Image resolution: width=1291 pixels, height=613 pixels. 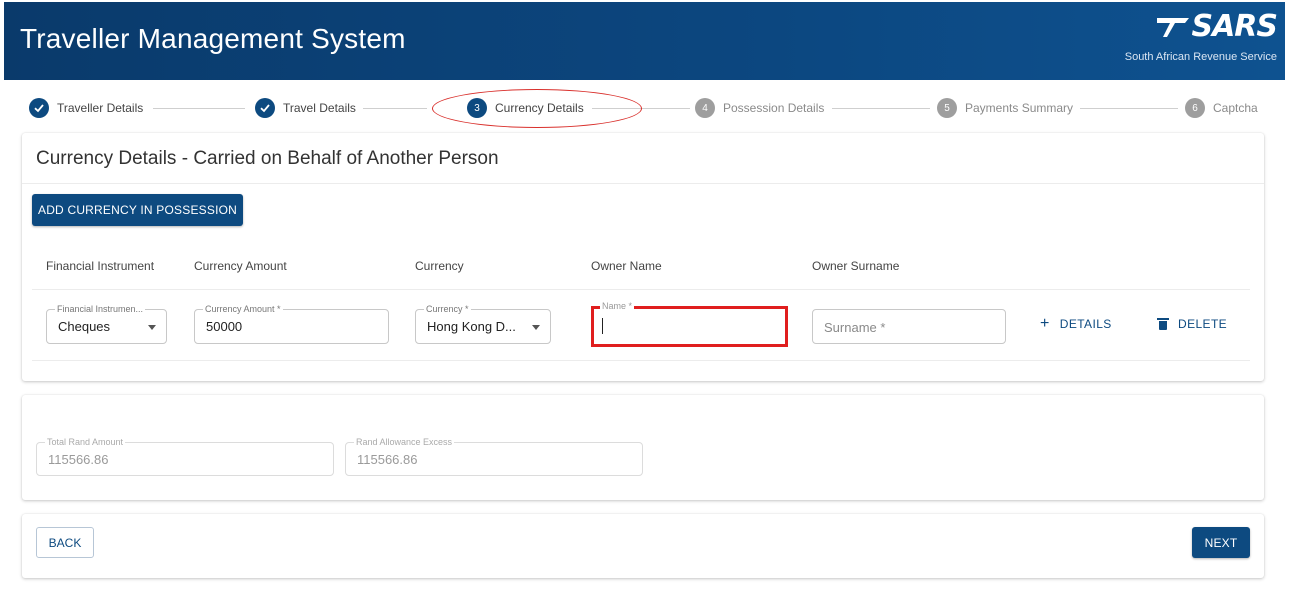 I want to click on field-label: Currency *, so click(x=447, y=309).